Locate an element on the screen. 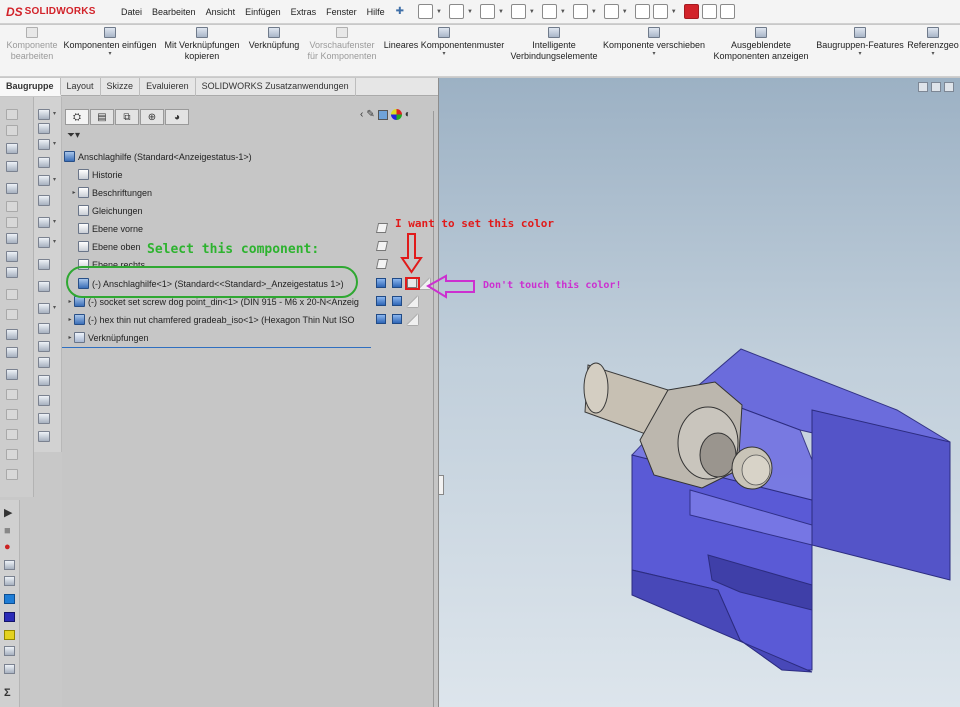 Image resolution: width=960 pixels, height=707 pixels. annotation-dont-touch: Don't touch this color! is located at coordinates (552, 285).